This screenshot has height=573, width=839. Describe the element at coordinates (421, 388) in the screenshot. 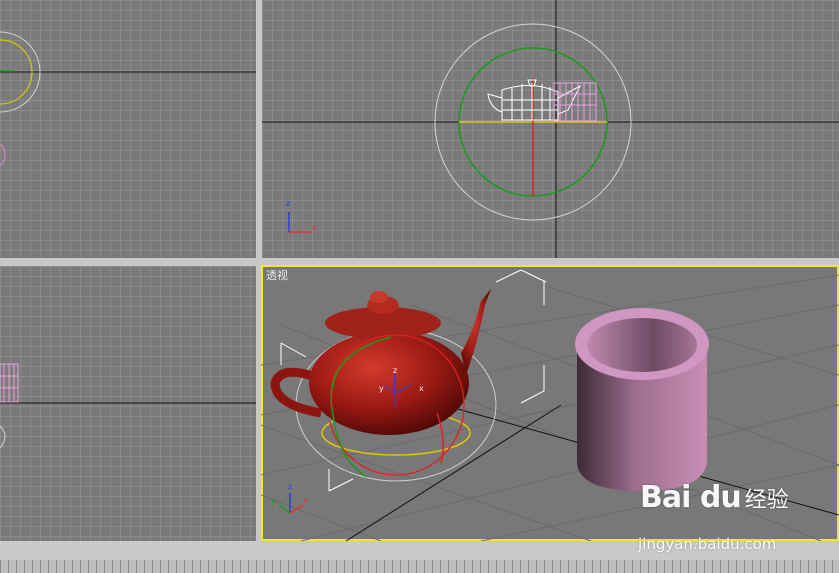

I see `gizmo-label-x: x` at that location.